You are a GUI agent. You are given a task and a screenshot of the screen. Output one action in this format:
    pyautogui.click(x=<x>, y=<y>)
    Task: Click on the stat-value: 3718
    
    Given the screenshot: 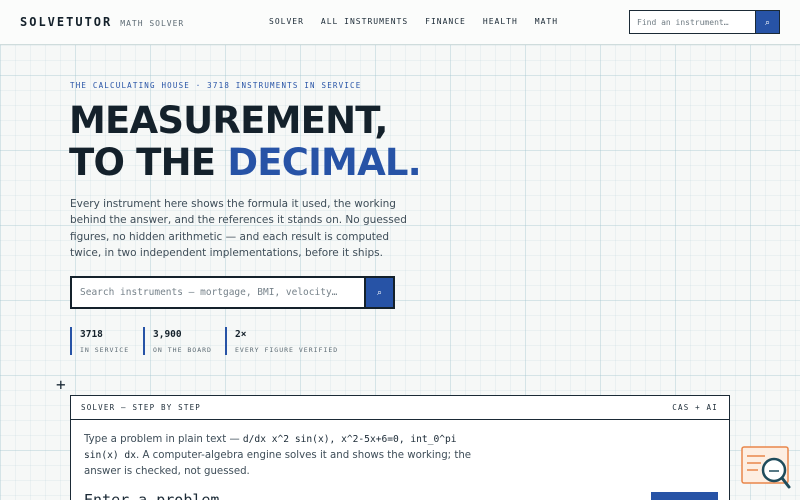 What is the action you would take?
    pyautogui.click(x=91, y=334)
    